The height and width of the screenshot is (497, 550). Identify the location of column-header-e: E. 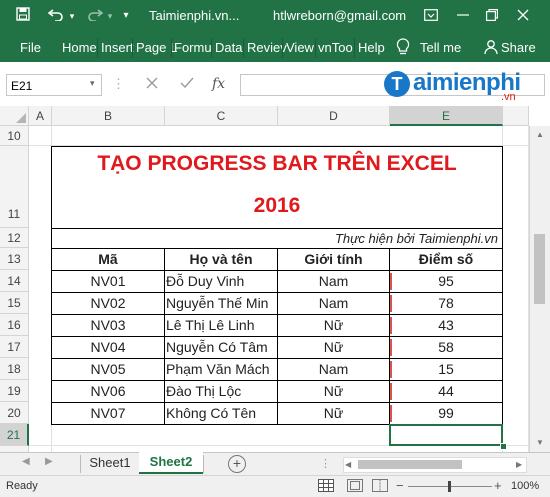
(446, 116).